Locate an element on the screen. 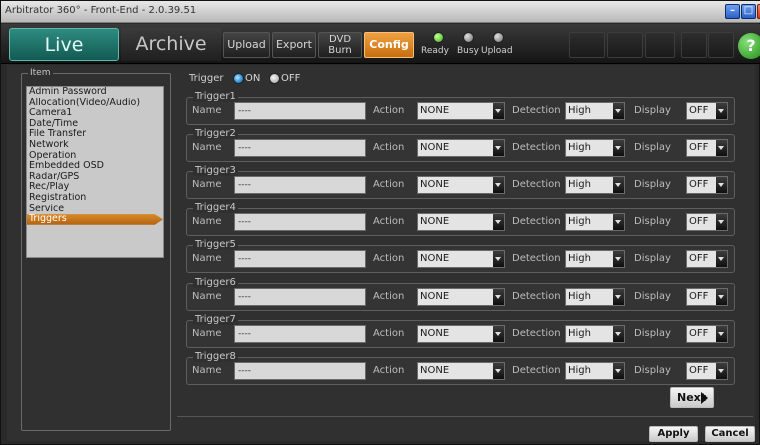 The height and width of the screenshot is (445, 760). item-list-entry: Camera1 is located at coordinates (95, 113).